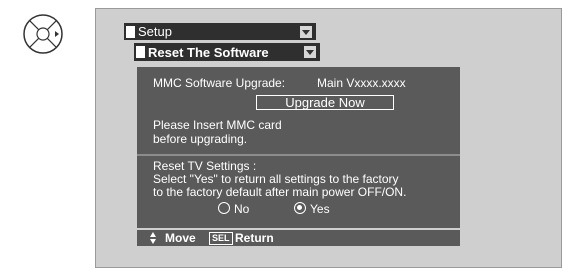  Describe the element at coordinates (325, 102) in the screenshot. I see `upgrade-now-button: Upgrade Now` at that location.